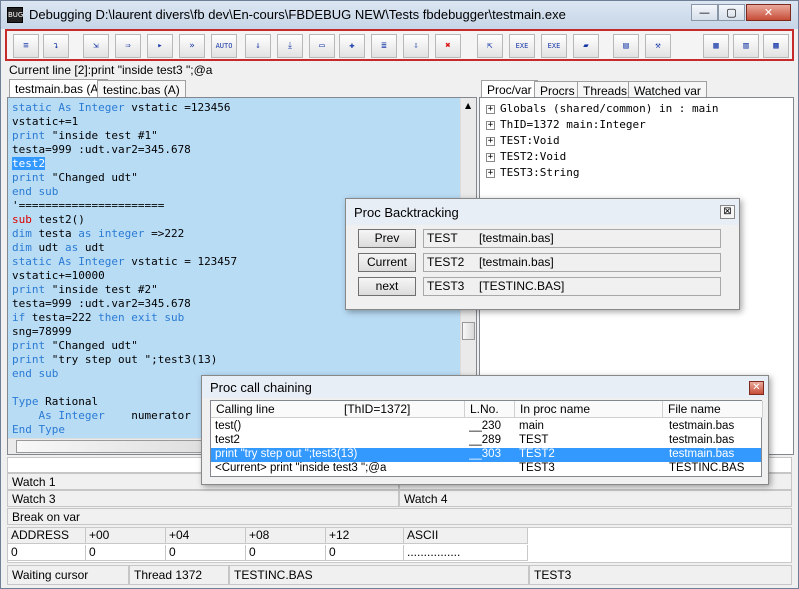  Describe the element at coordinates (530, 140) in the screenshot. I see `tree-item-label: TEST:Void` at that location.